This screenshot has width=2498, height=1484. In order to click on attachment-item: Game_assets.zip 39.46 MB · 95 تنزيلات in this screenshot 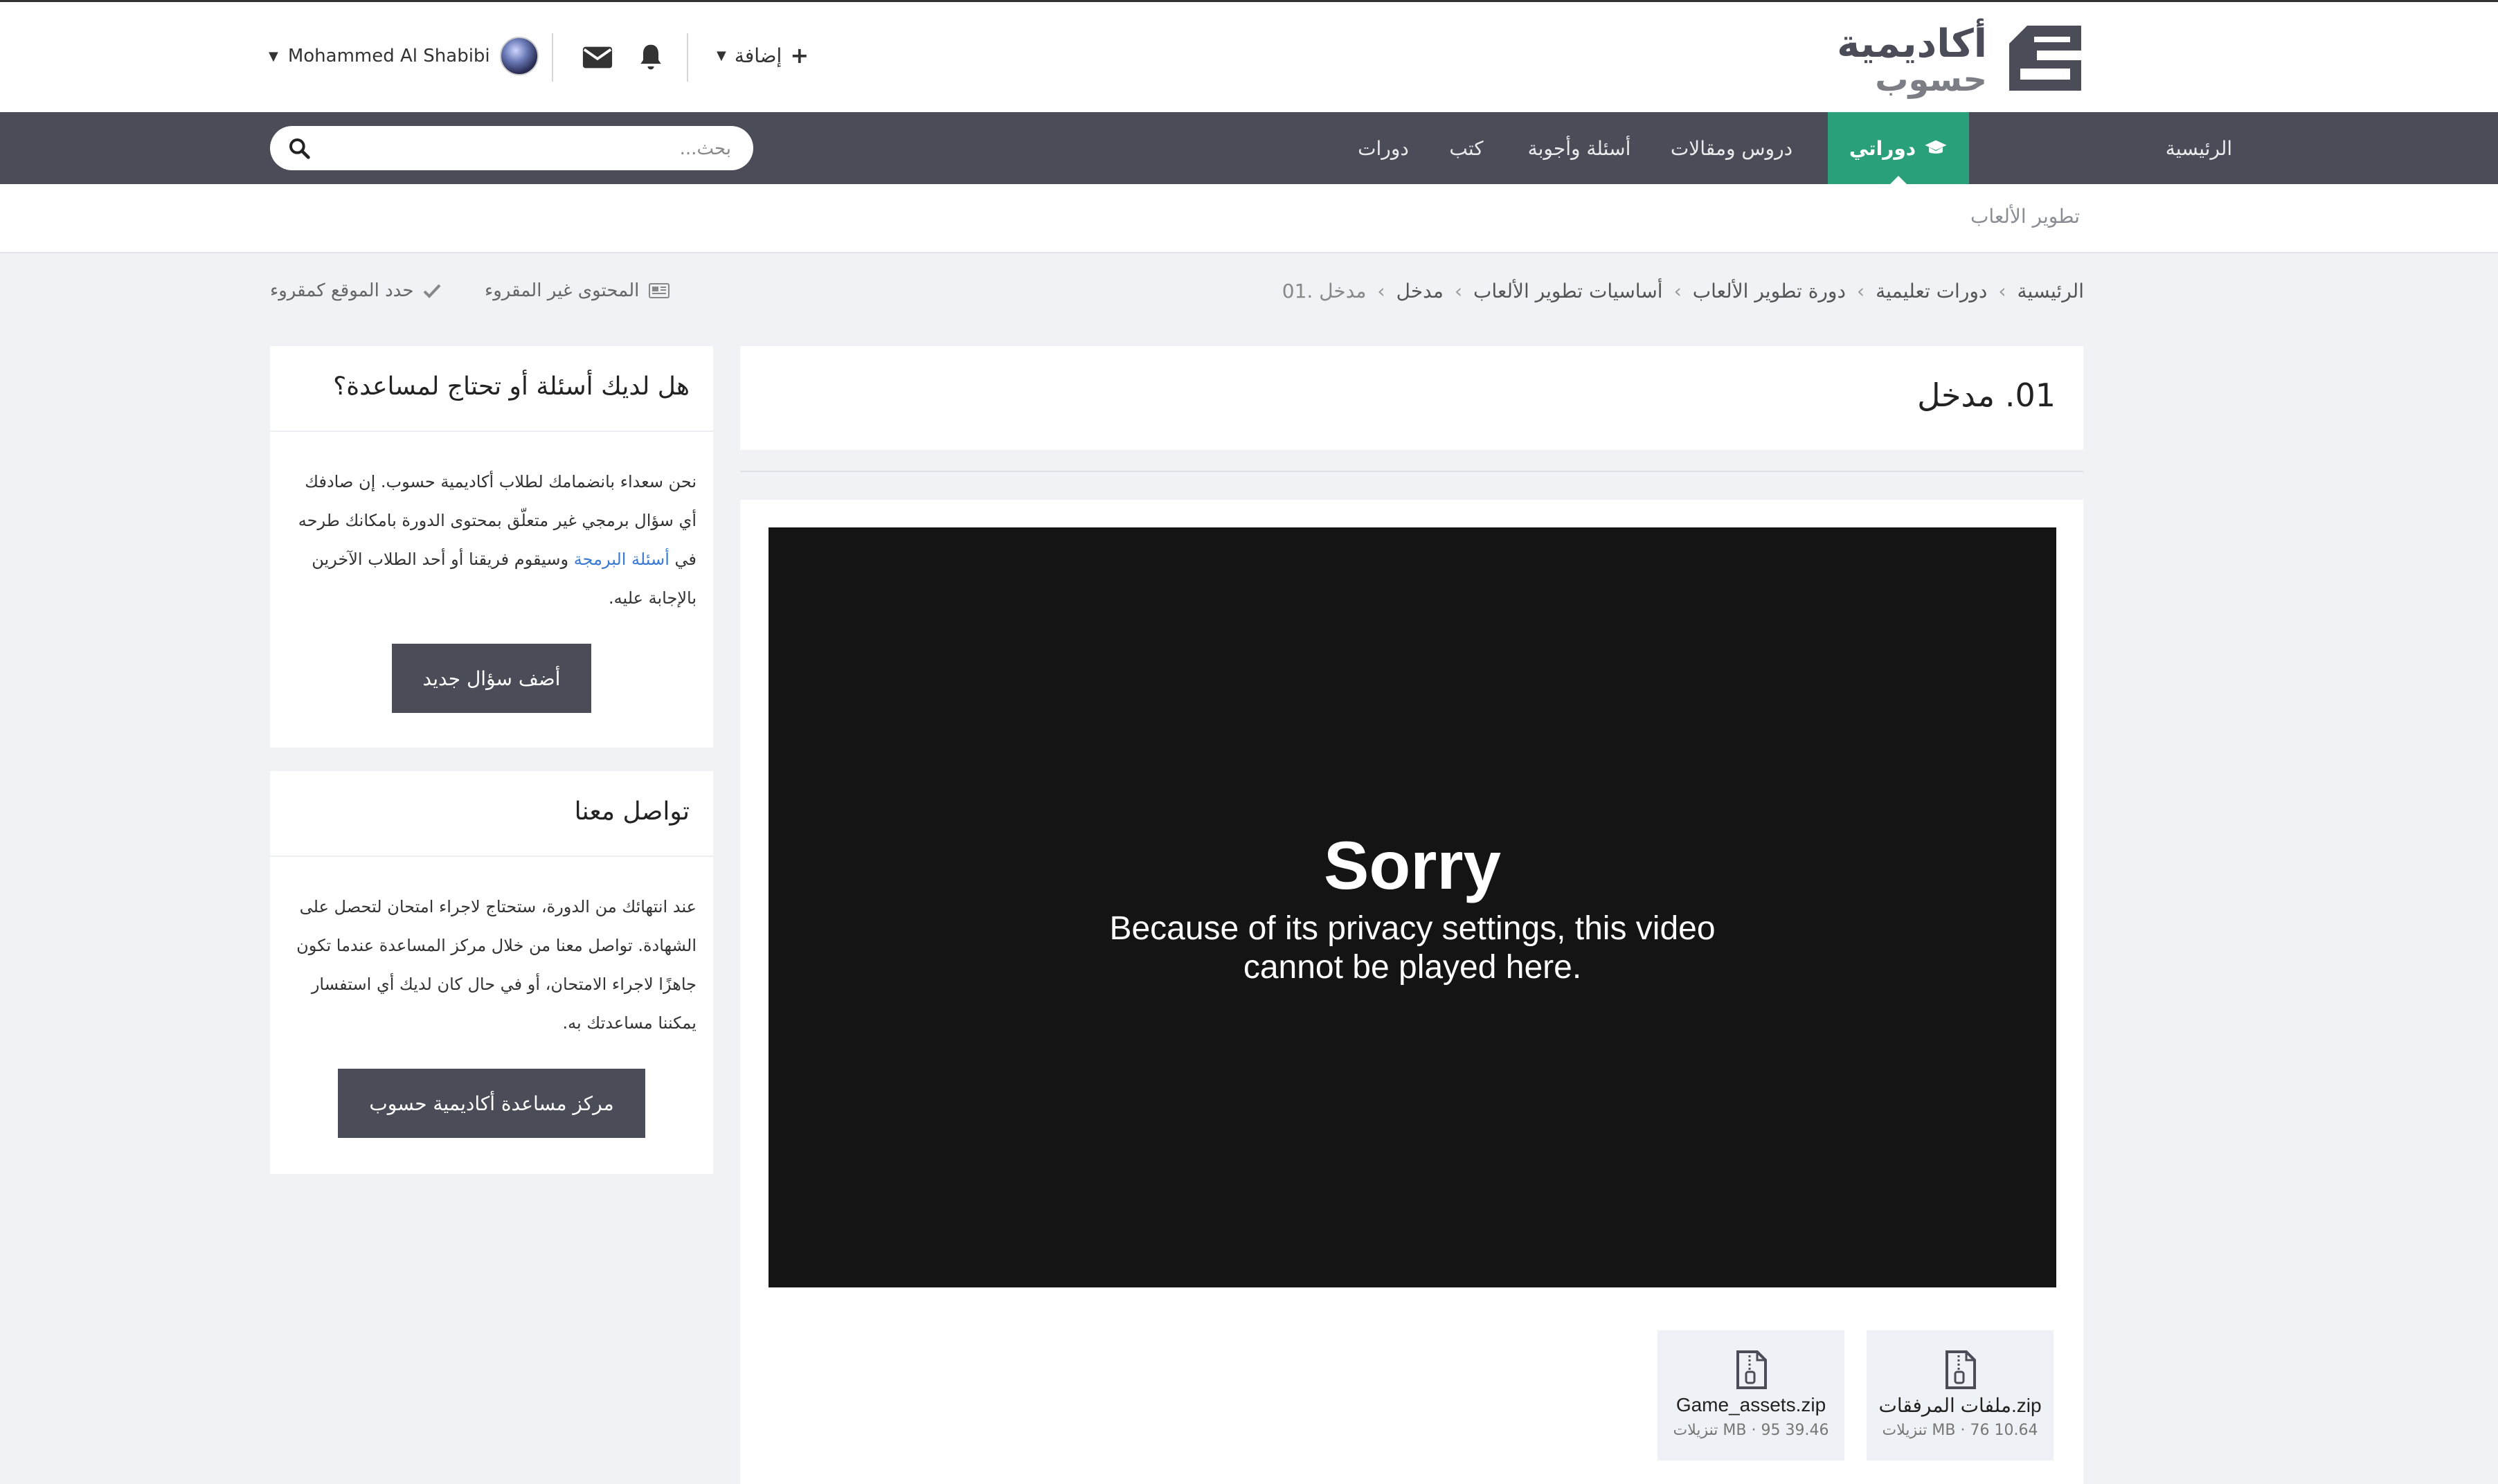, I will do `click(1750, 1395)`.